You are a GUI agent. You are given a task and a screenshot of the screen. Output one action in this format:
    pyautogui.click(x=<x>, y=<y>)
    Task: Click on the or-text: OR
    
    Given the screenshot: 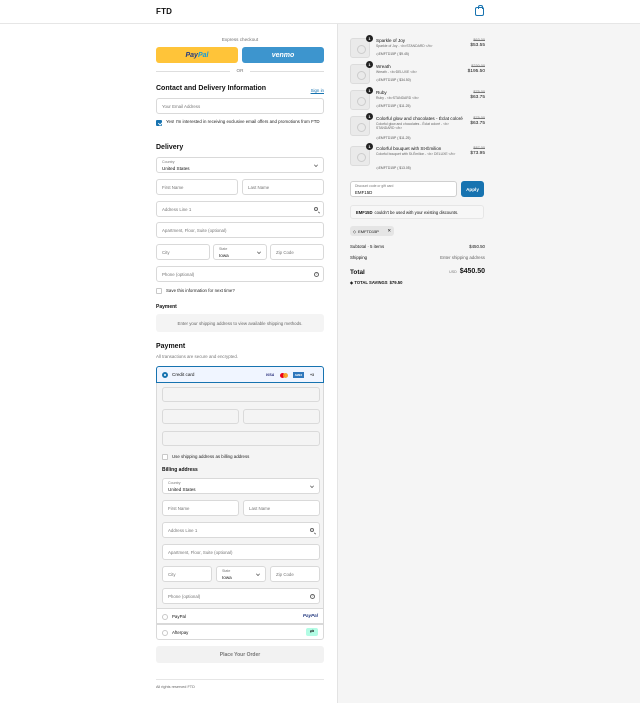 What is the action you would take?
    pyautogui.click(x=240, y=70)
    